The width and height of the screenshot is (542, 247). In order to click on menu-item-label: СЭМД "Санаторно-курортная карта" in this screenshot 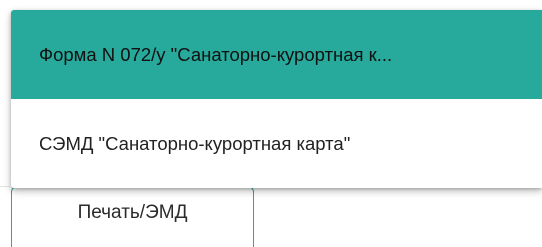, I will do `click(195, 143)`.